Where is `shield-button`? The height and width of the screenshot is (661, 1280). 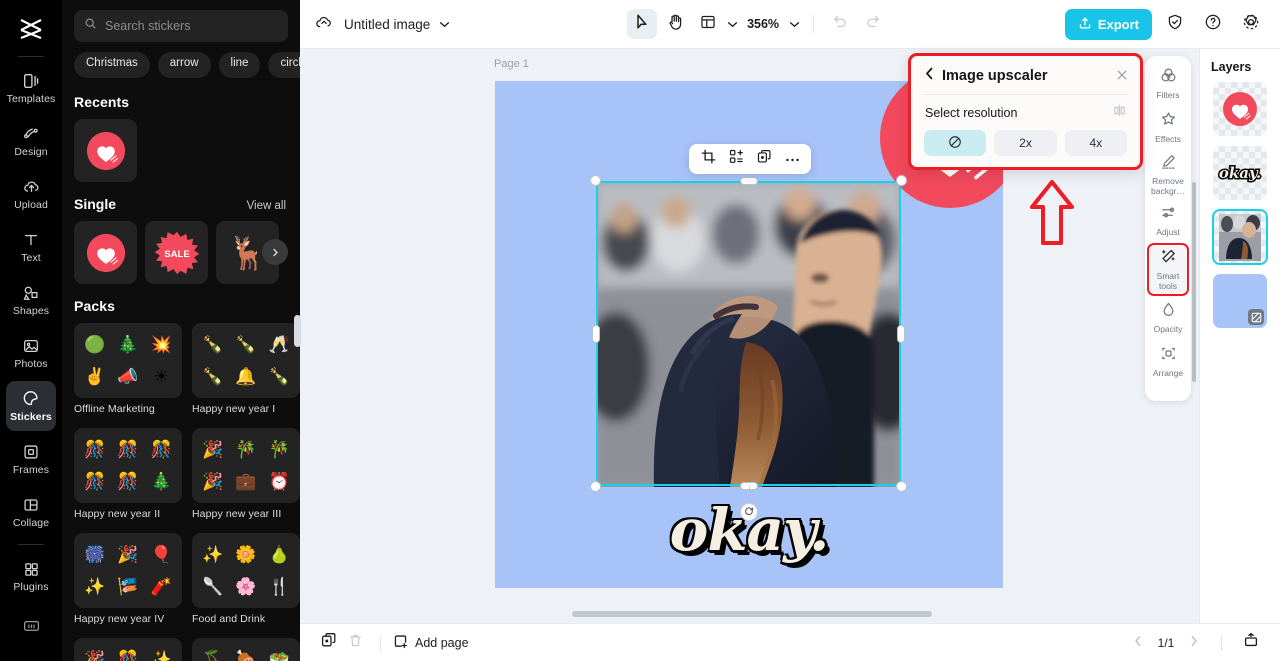 shield-button is located at coordinates (1175, 24).